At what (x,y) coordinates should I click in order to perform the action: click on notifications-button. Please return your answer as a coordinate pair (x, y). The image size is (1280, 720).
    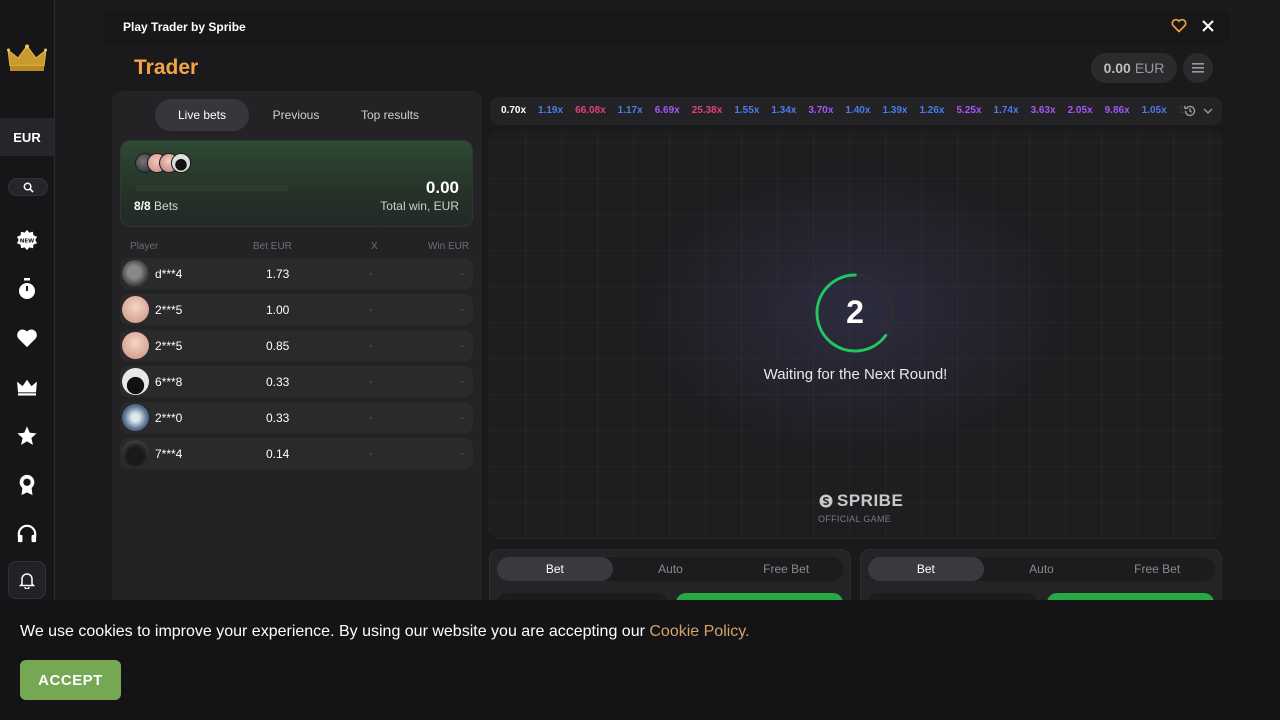
    Looking at the image, I should click on (27, 580).